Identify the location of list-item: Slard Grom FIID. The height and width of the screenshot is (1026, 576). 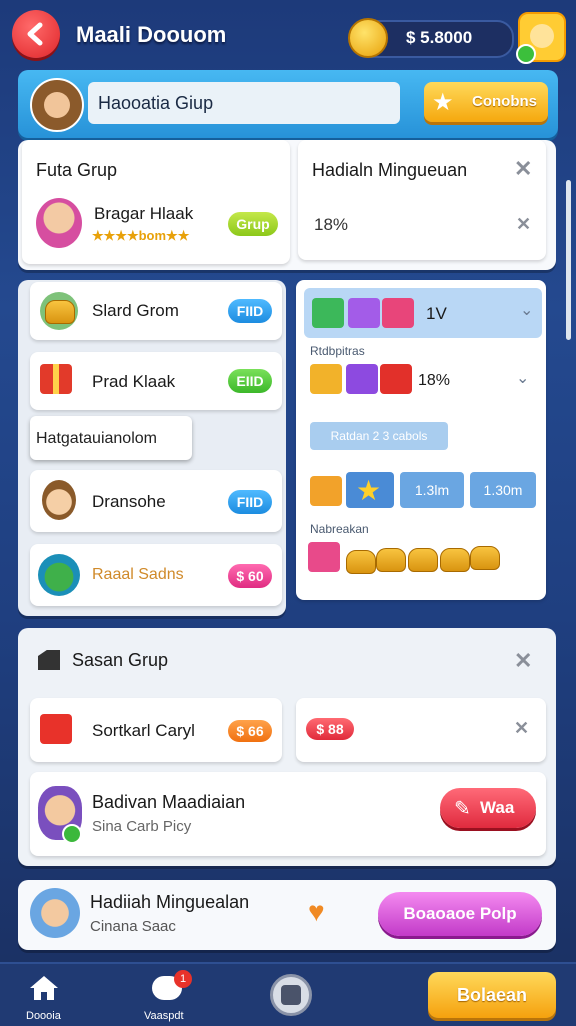
(156, 311).